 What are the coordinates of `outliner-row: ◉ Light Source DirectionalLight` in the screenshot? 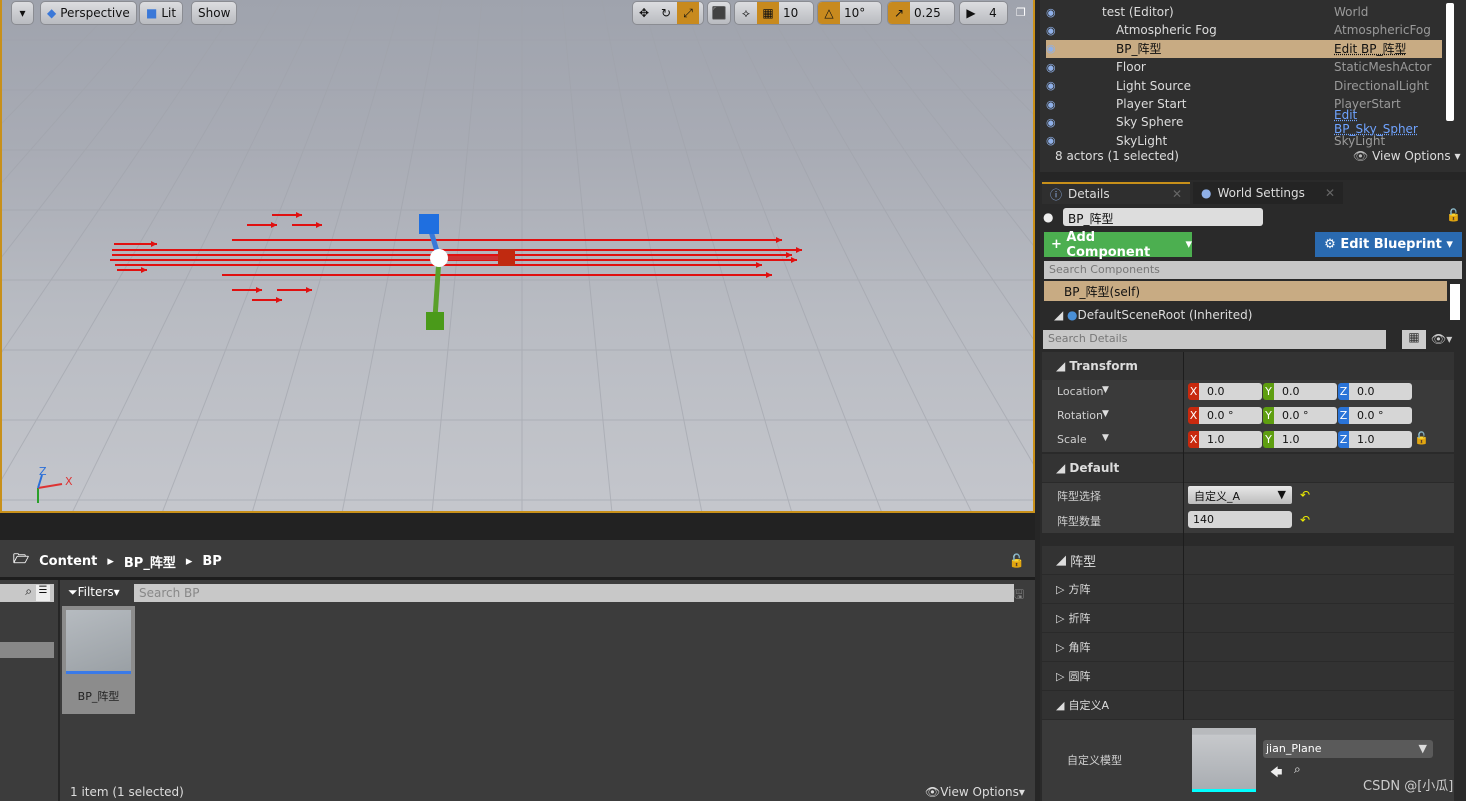 It's located at (1244, 86).